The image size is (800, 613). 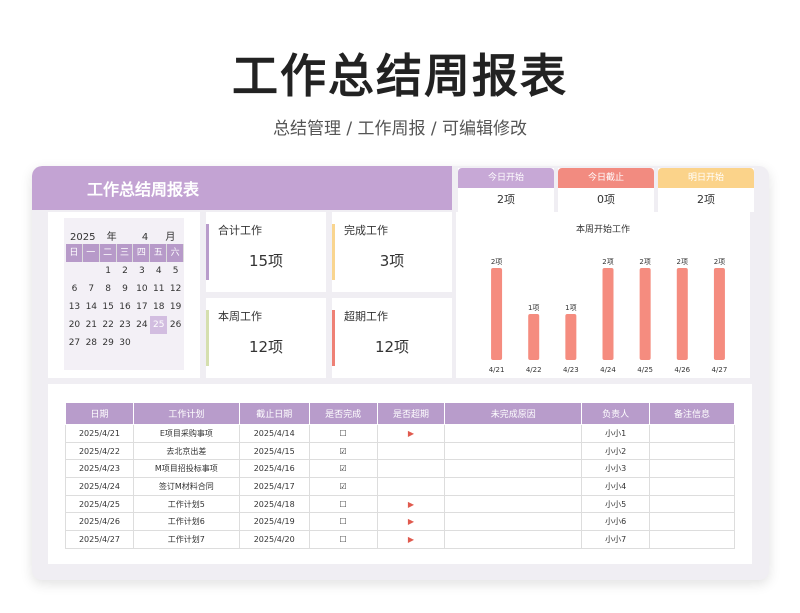 What do you see at coordinates (91, 253) in the screenshot?
I see `calendar-weekday: 一` at bounding box center [91, 253].